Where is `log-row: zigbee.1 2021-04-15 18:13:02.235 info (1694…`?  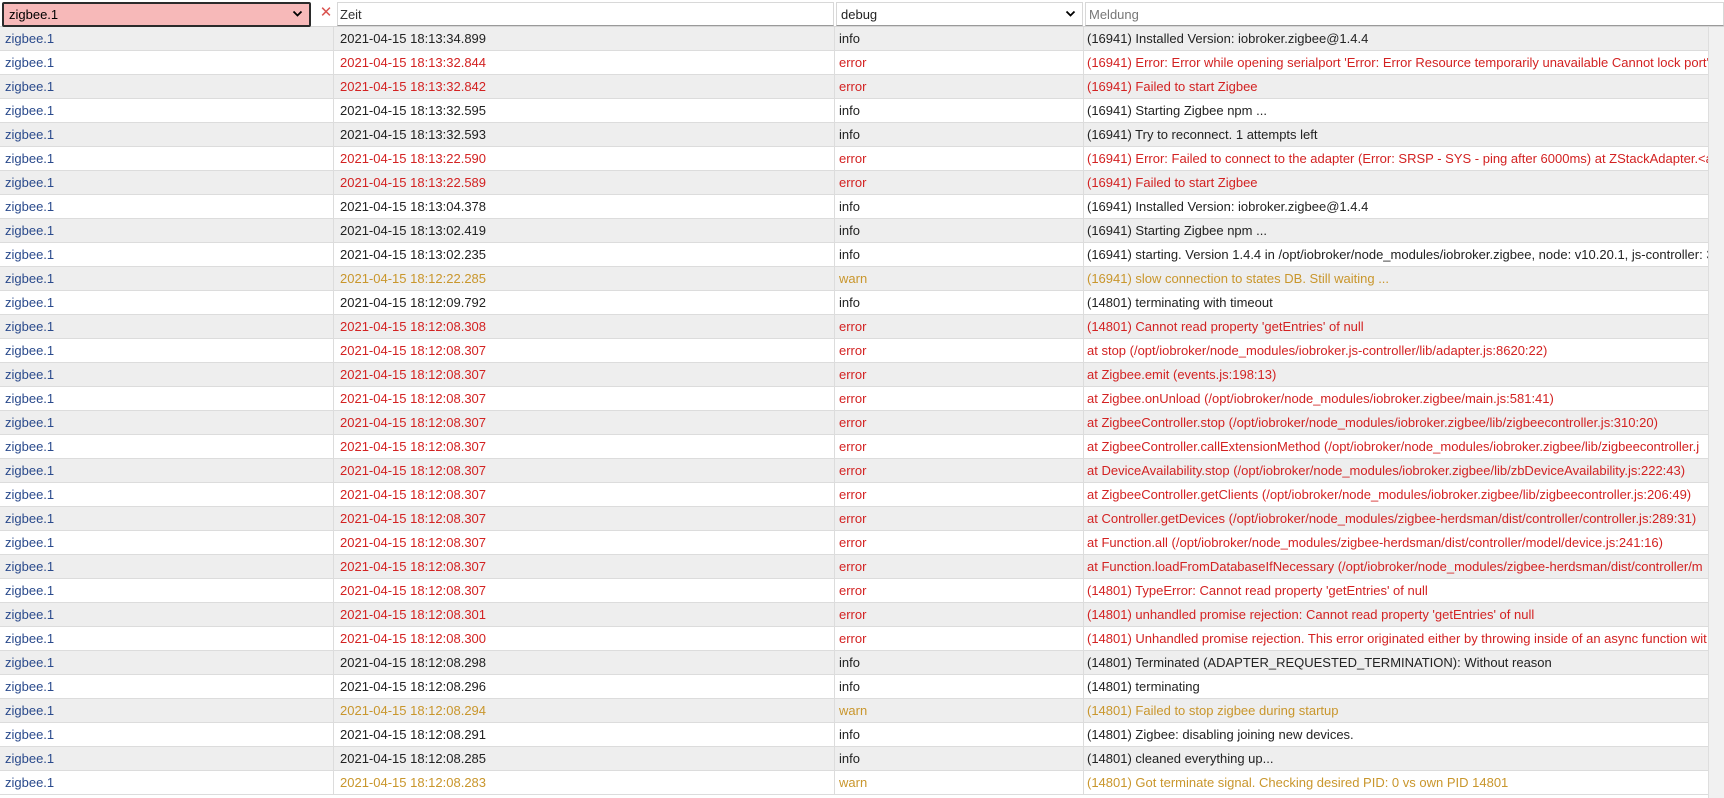 log-row: zigbee.1 2021-04-15 18:13:02.235 info (1694… is located at coordinates (862, 255).